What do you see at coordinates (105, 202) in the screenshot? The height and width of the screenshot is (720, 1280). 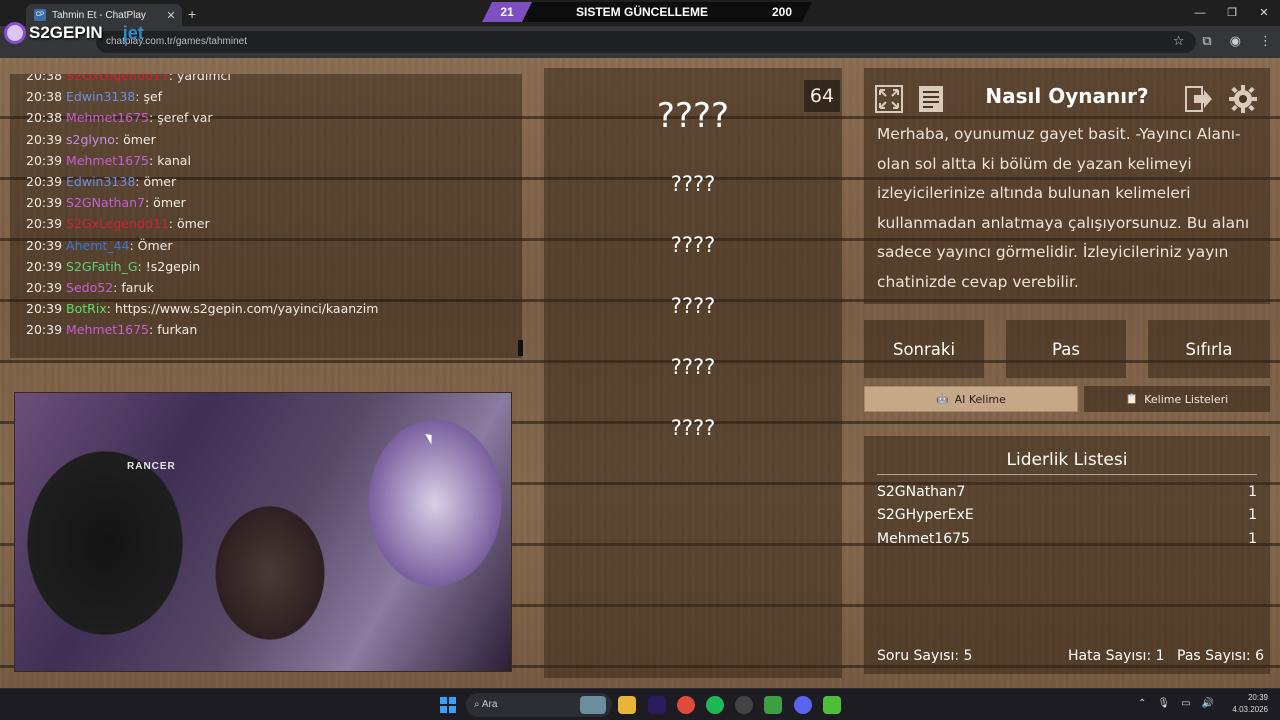 I see `chat-username: S2GNathan7` at bounding box center [105, 202].